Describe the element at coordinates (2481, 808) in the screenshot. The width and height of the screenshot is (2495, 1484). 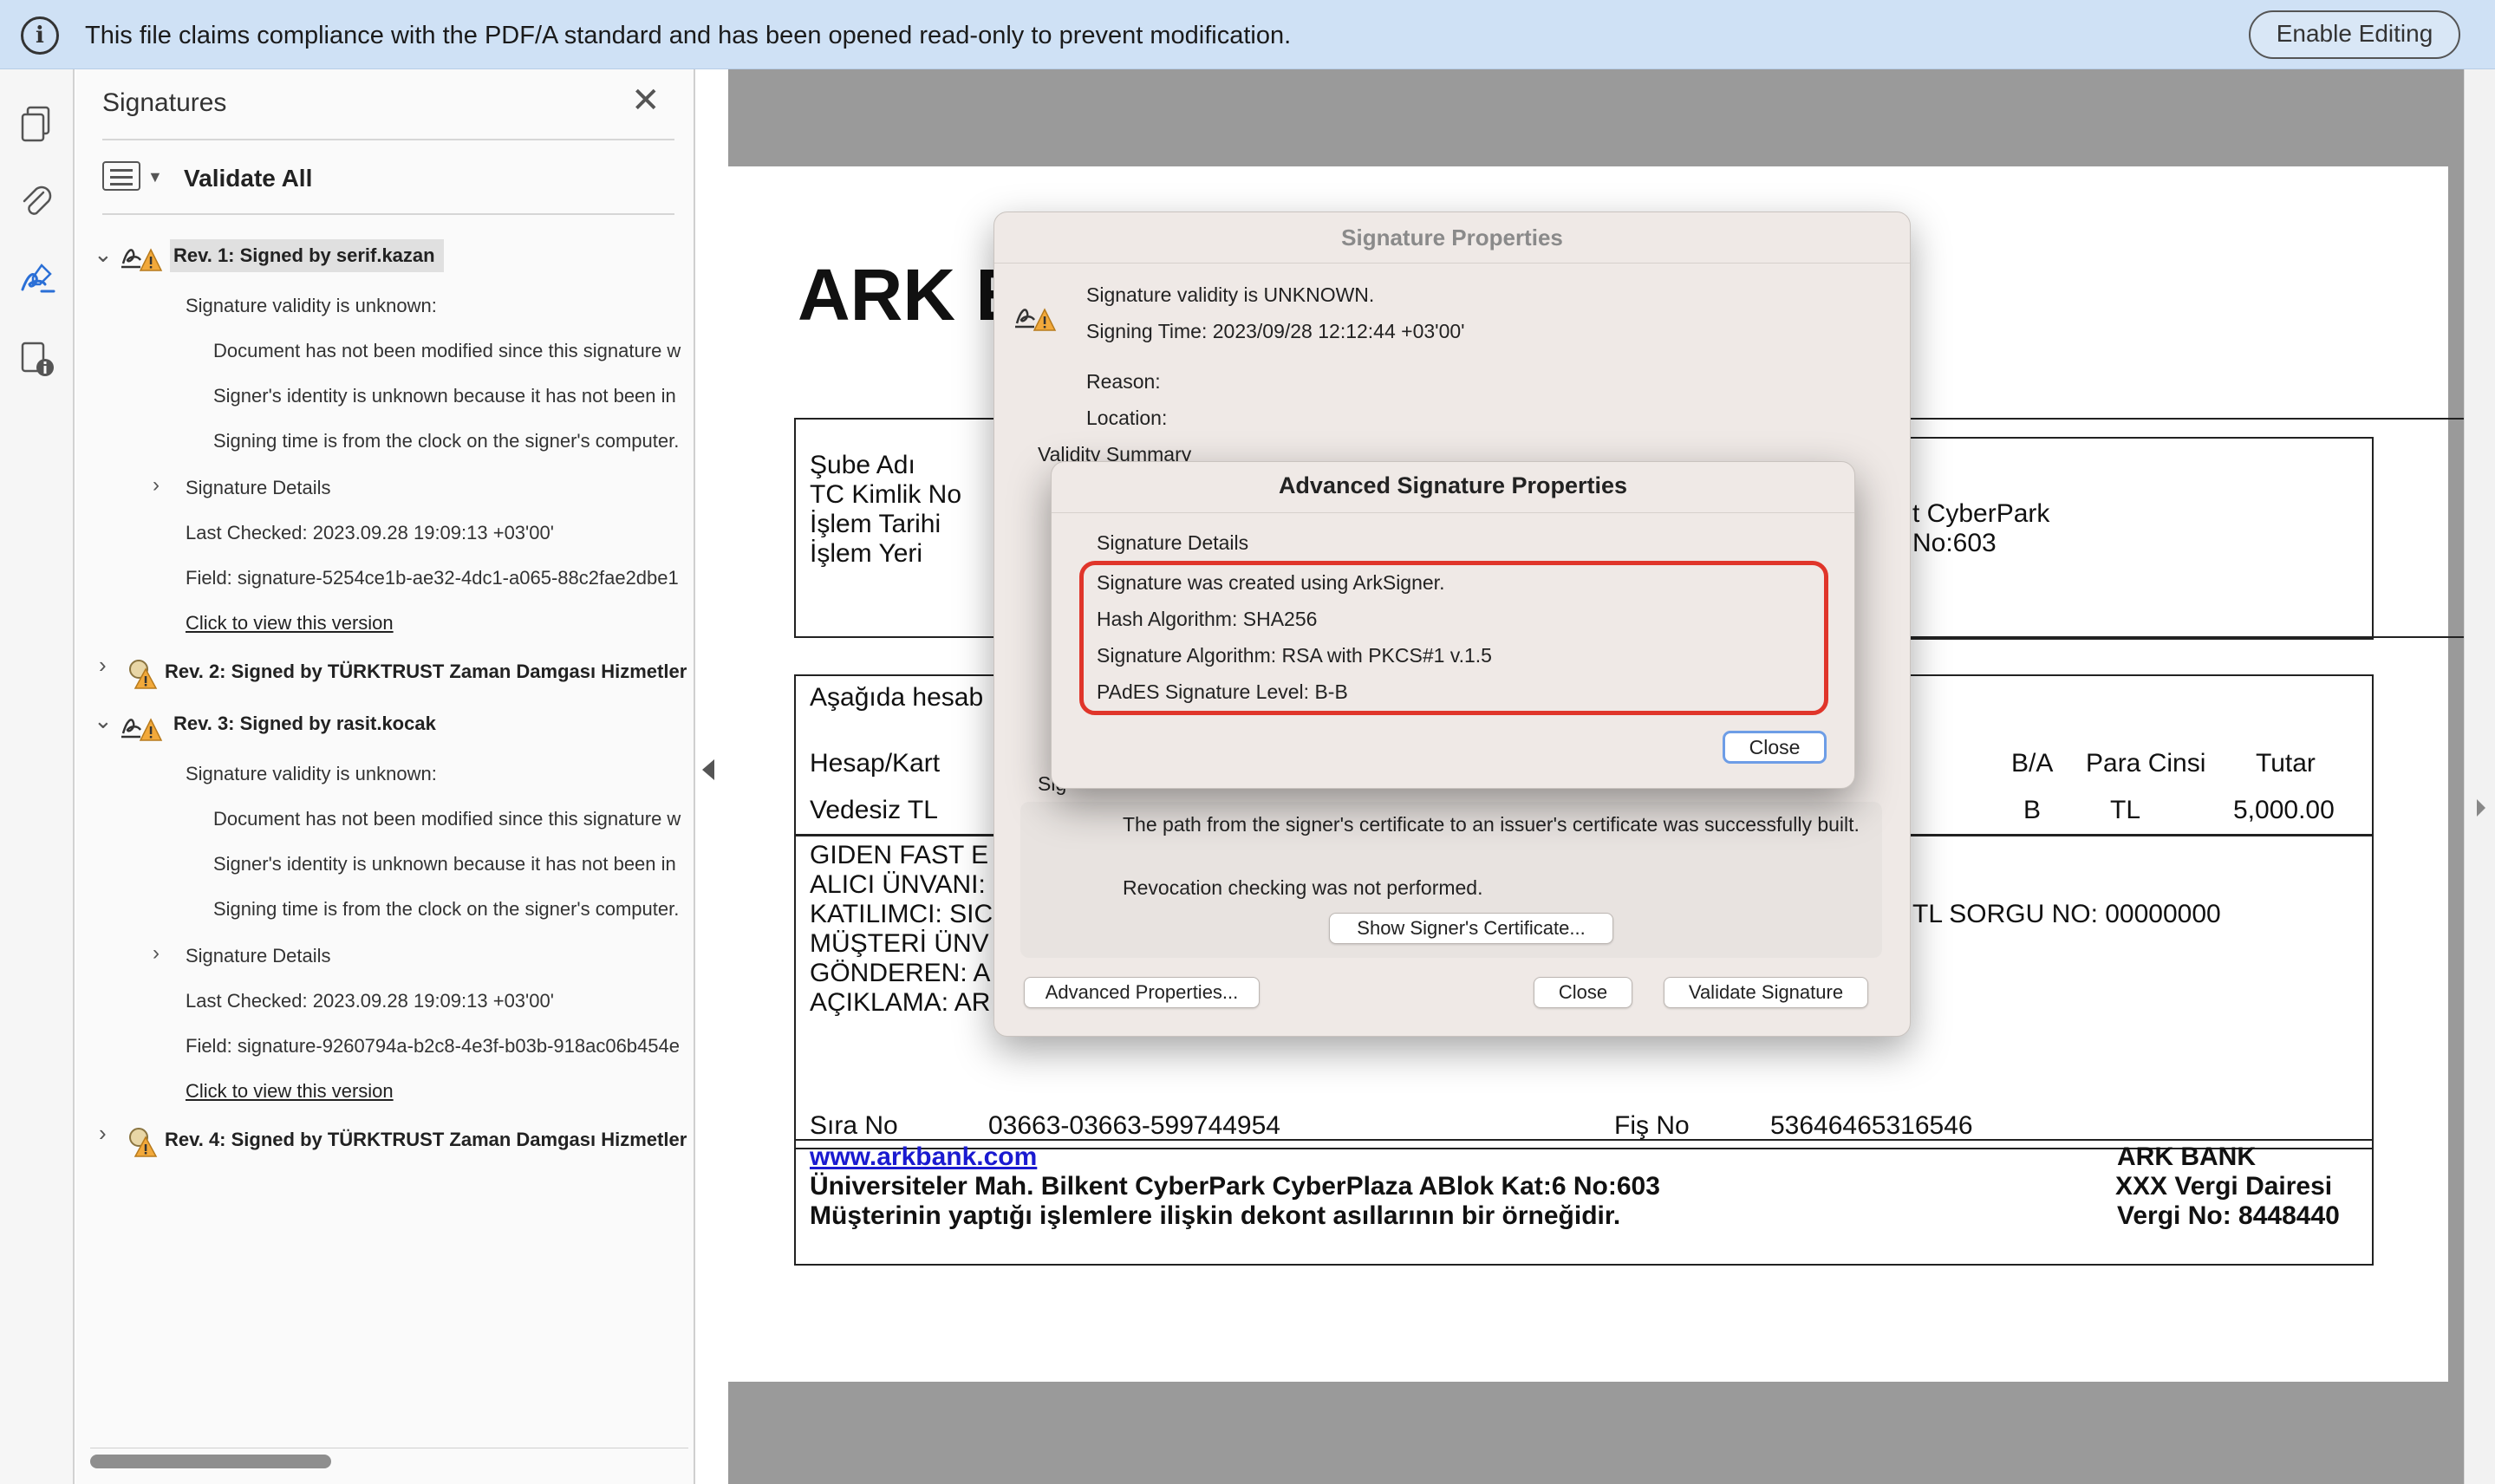
I see `expand-right-panel-icon` at that location.